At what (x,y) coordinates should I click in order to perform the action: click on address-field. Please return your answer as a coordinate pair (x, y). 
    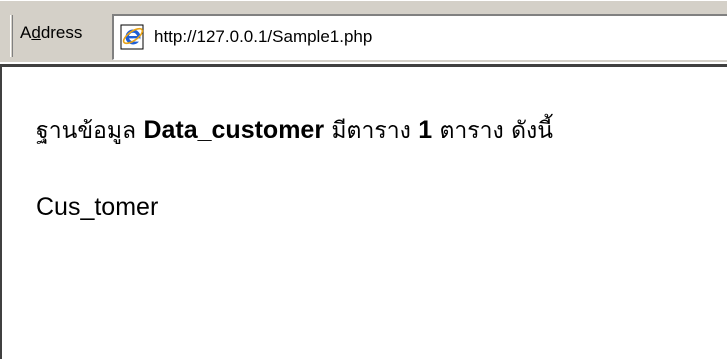
    Looking at the image, I should click on (419, 37).